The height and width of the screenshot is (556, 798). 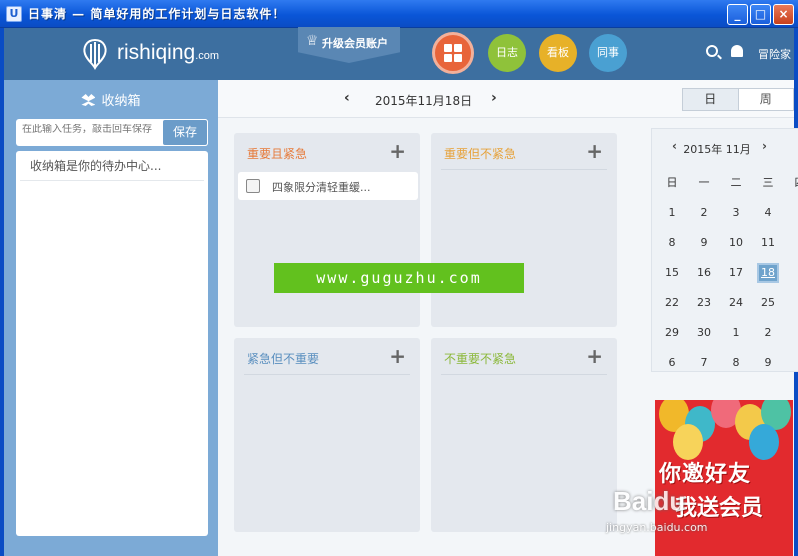 I want to click on weekday-label: 二, so click(x=736, y=182).